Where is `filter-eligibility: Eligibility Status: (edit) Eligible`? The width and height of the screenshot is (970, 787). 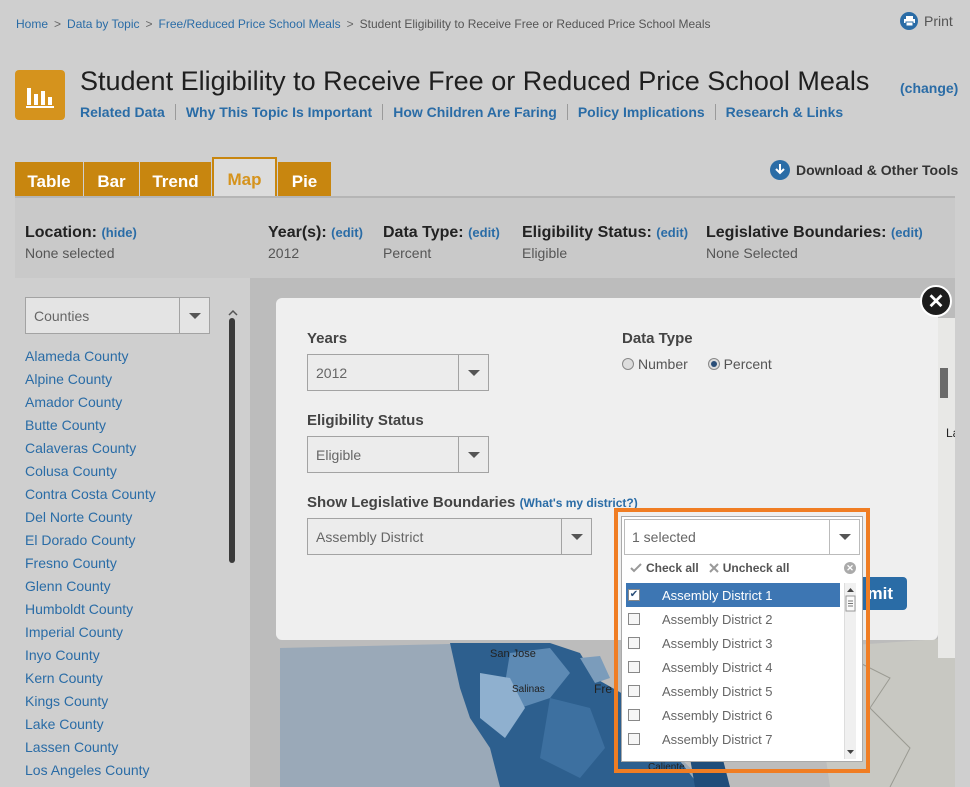 filter-eligibility: Eligibility Status: (edit) Eligible is located at coordinates (605, 242).